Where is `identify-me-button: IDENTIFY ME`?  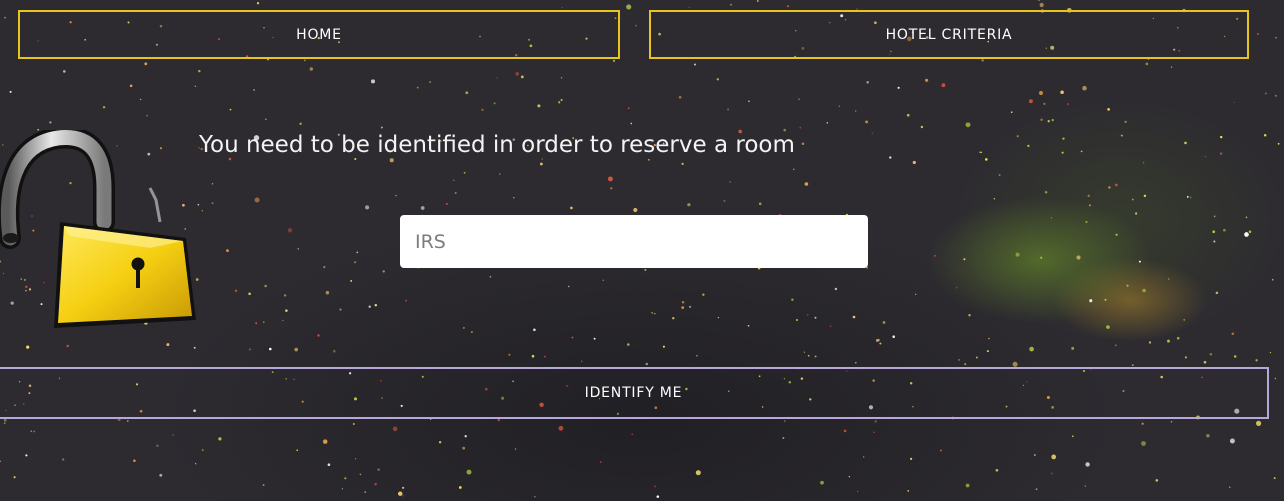
identify-me-button: IDENTIFY ME is located at coordinates (634, 393).